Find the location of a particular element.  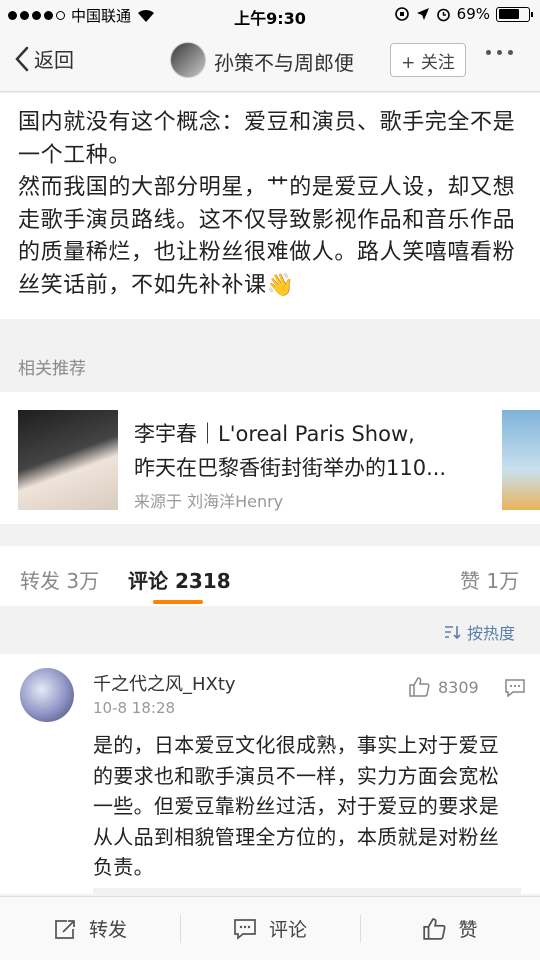

post-paragraph: 国内就没有这个概念：爱豆和演员、歌手完全不是一个工种。 is located at coordinates (267, 139).